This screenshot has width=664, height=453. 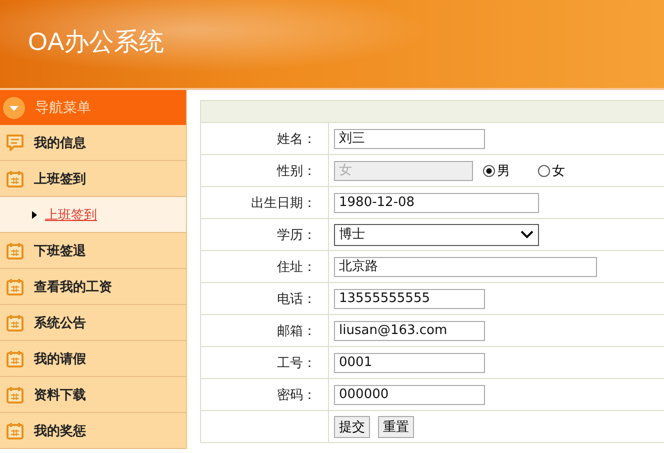 I want to click on caret-circle-icon, so click(x=14, y=107).